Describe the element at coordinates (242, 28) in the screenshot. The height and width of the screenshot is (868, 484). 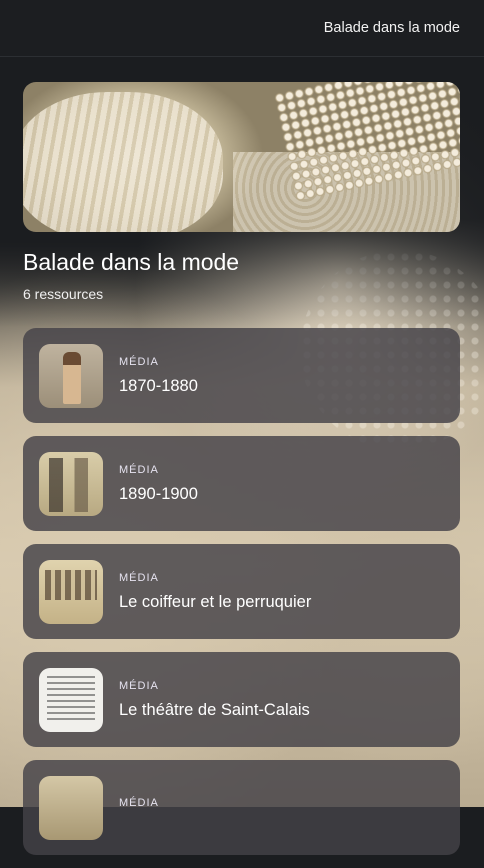
I see `top-bar: Balade dans la mode` at that location.